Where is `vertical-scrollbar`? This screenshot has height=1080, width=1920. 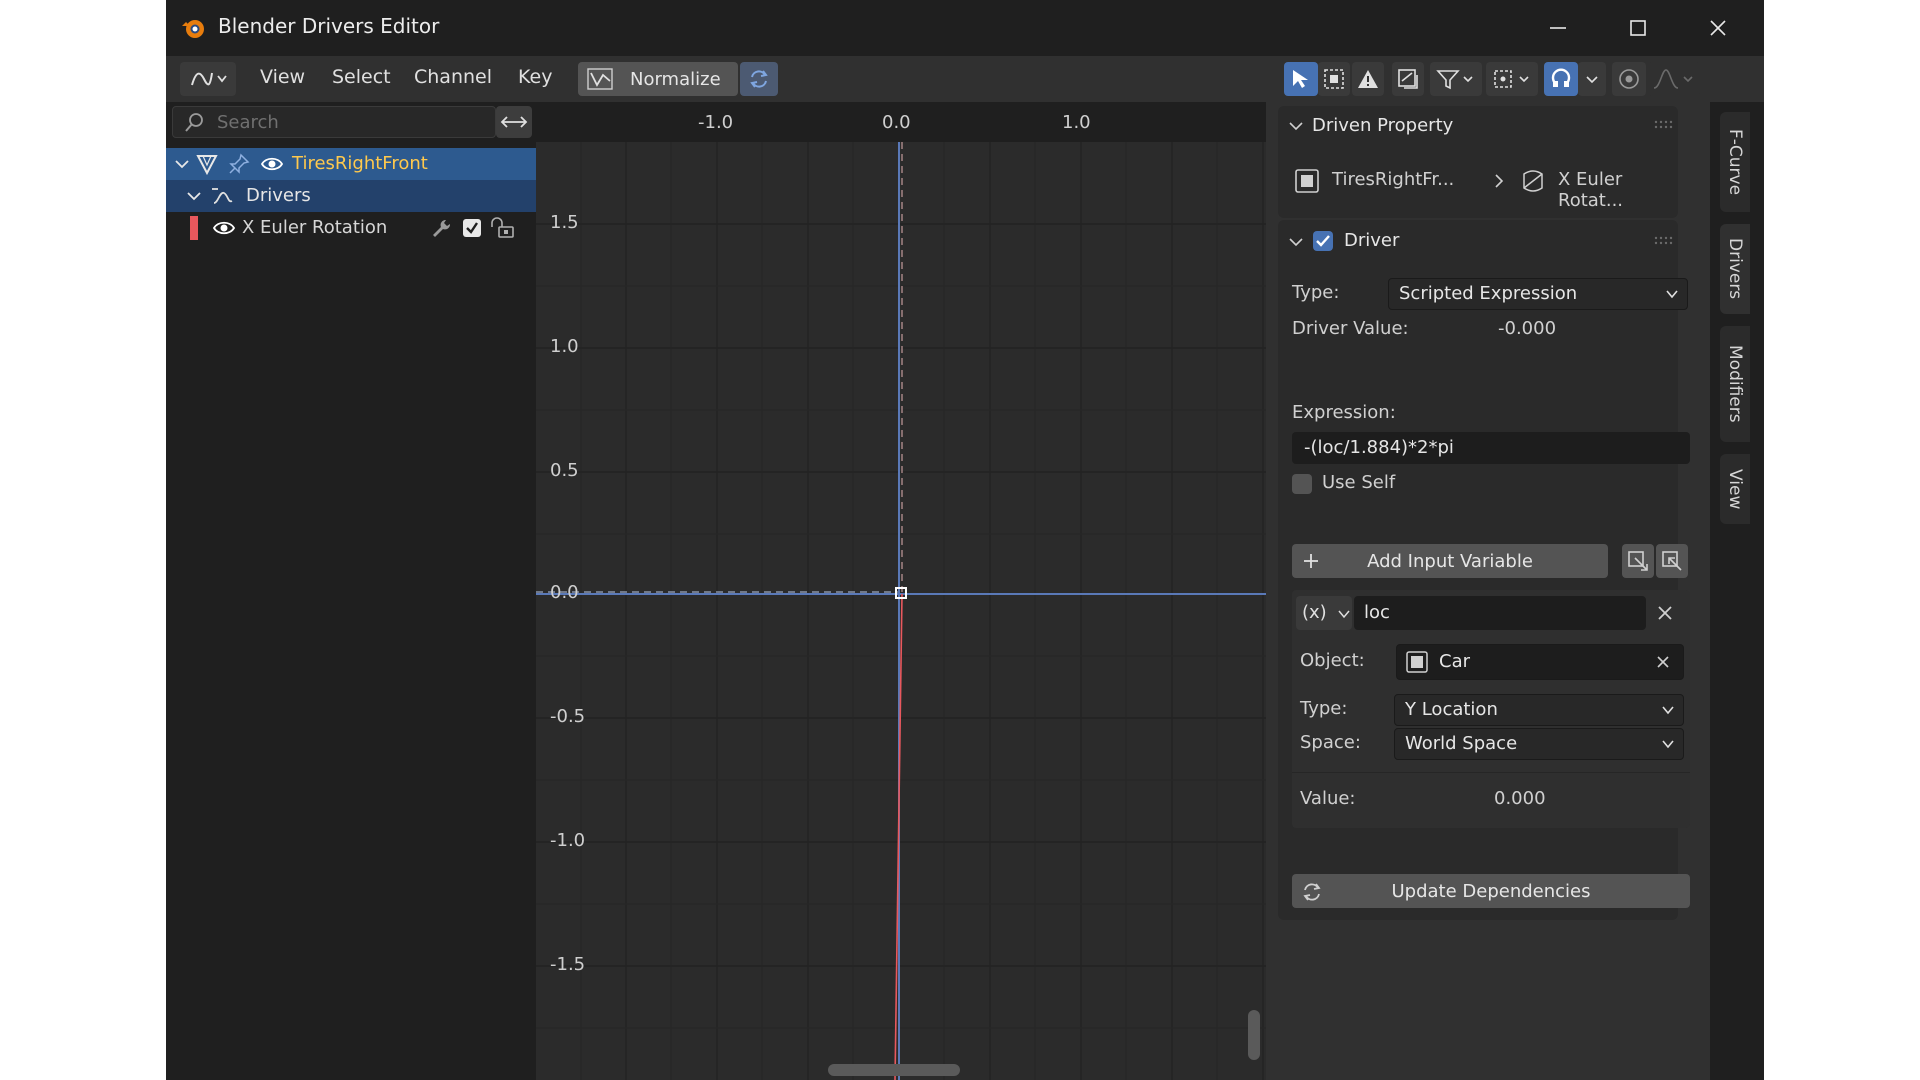
vertical-scrollbar is located at coordinates (1254, 1035).